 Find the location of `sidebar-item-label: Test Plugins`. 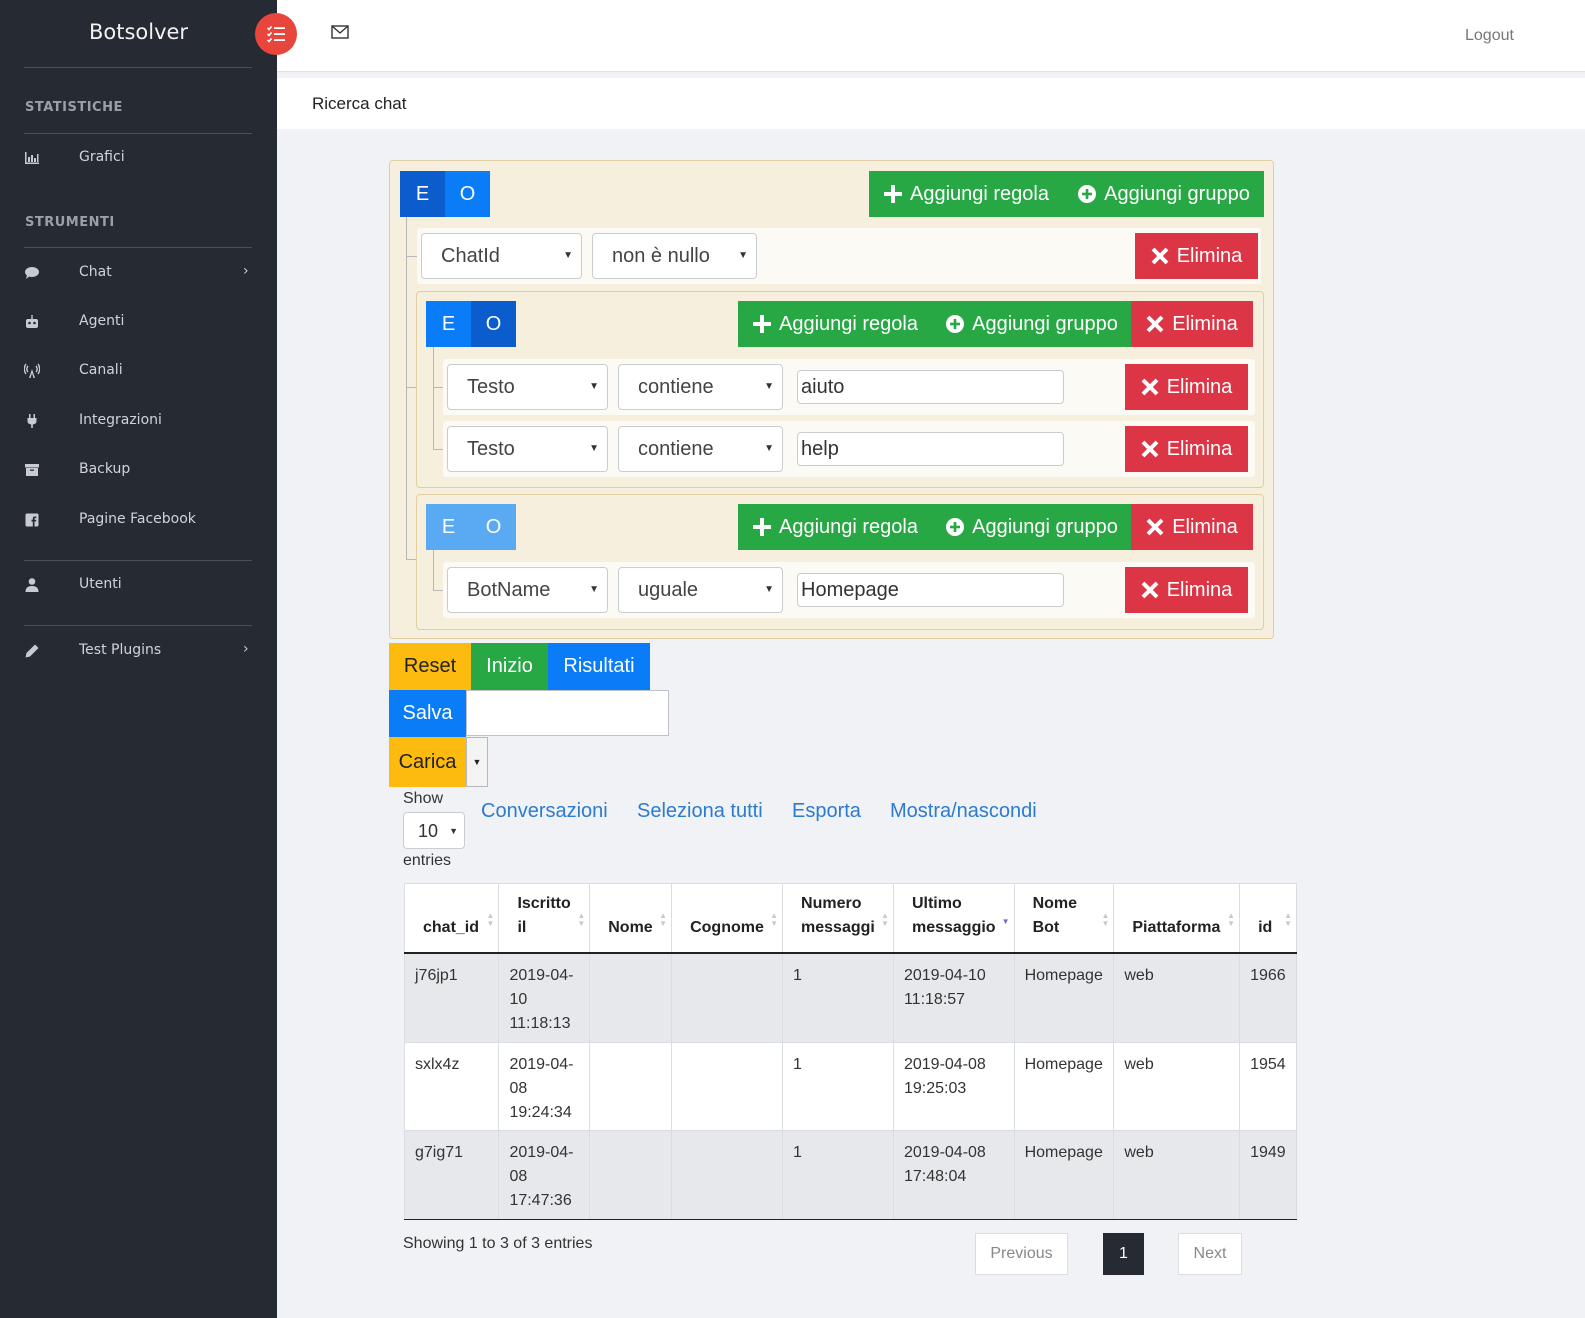

sidebar-item-label: Test Plugins is located at coordinates (120, 650).